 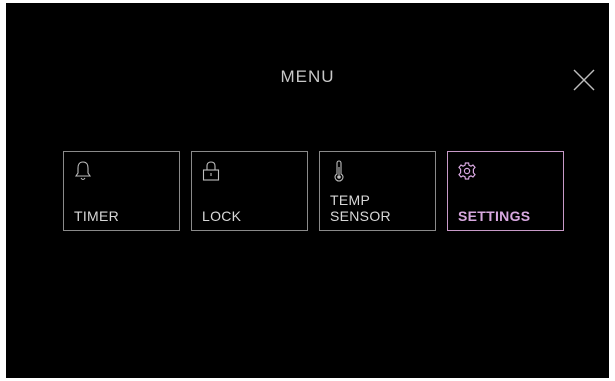 What do you see at coordinates (339, 171) in the screenshot?
I see `thermometer-icon` at bounding box center [339, 171].